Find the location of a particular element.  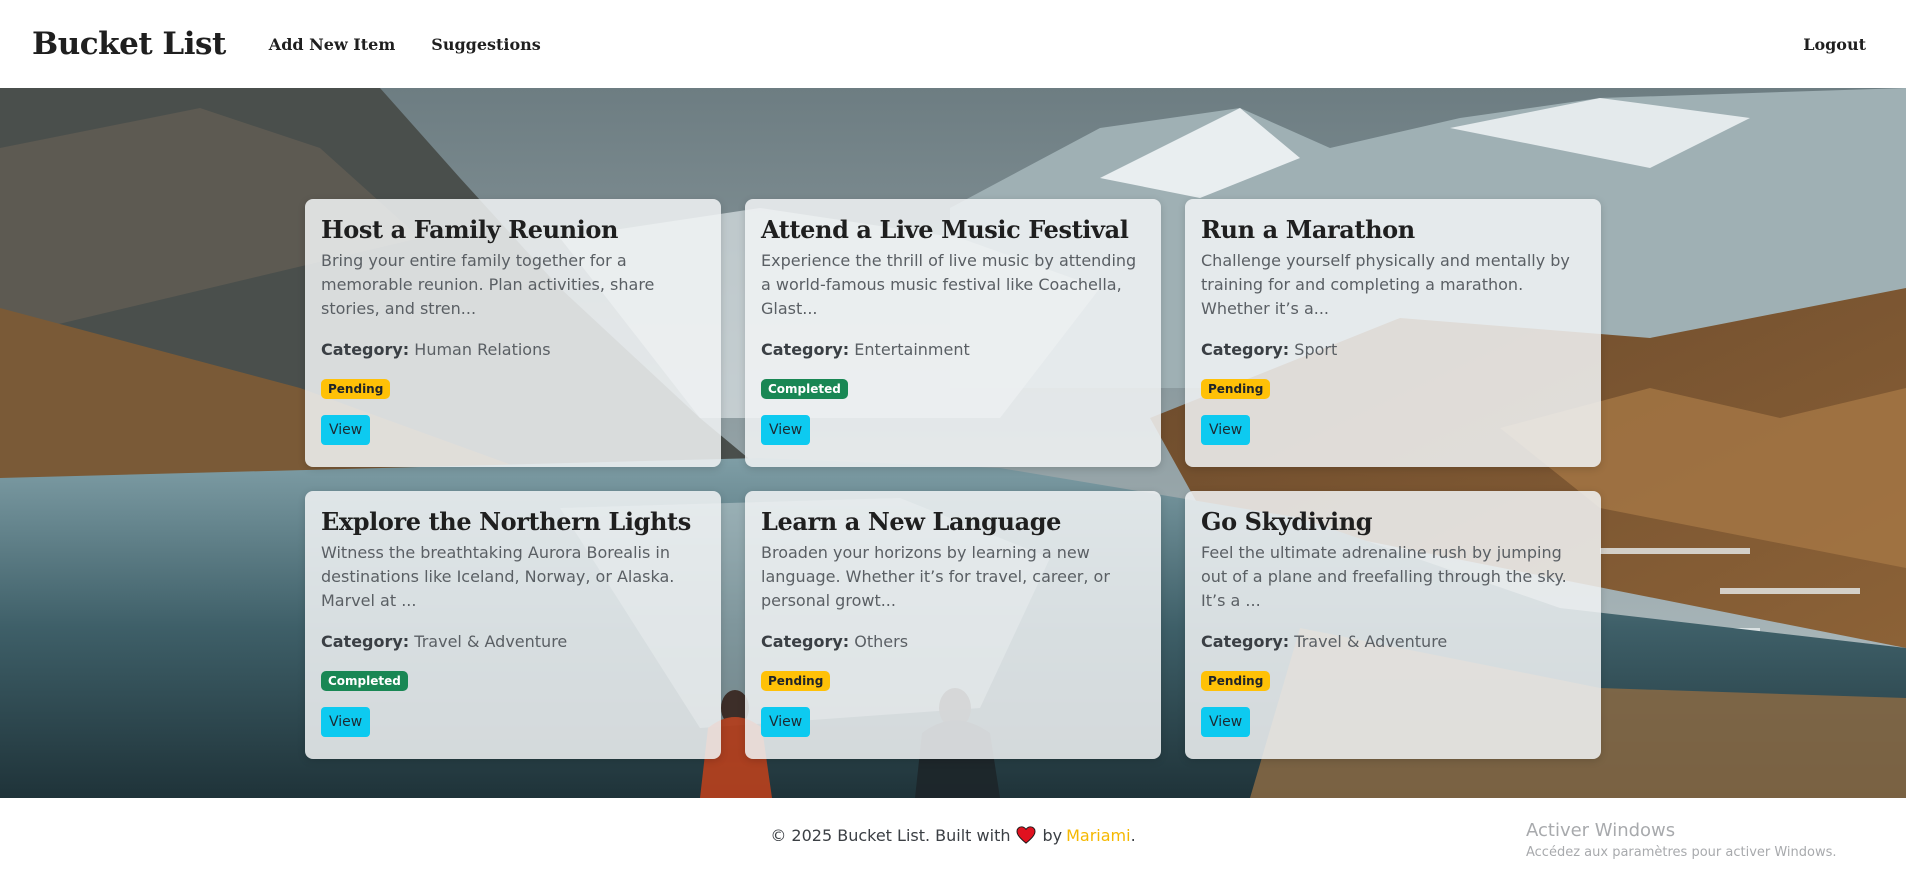

card-title: Attend a Live Music Festival is located at coordinates (945, 229).